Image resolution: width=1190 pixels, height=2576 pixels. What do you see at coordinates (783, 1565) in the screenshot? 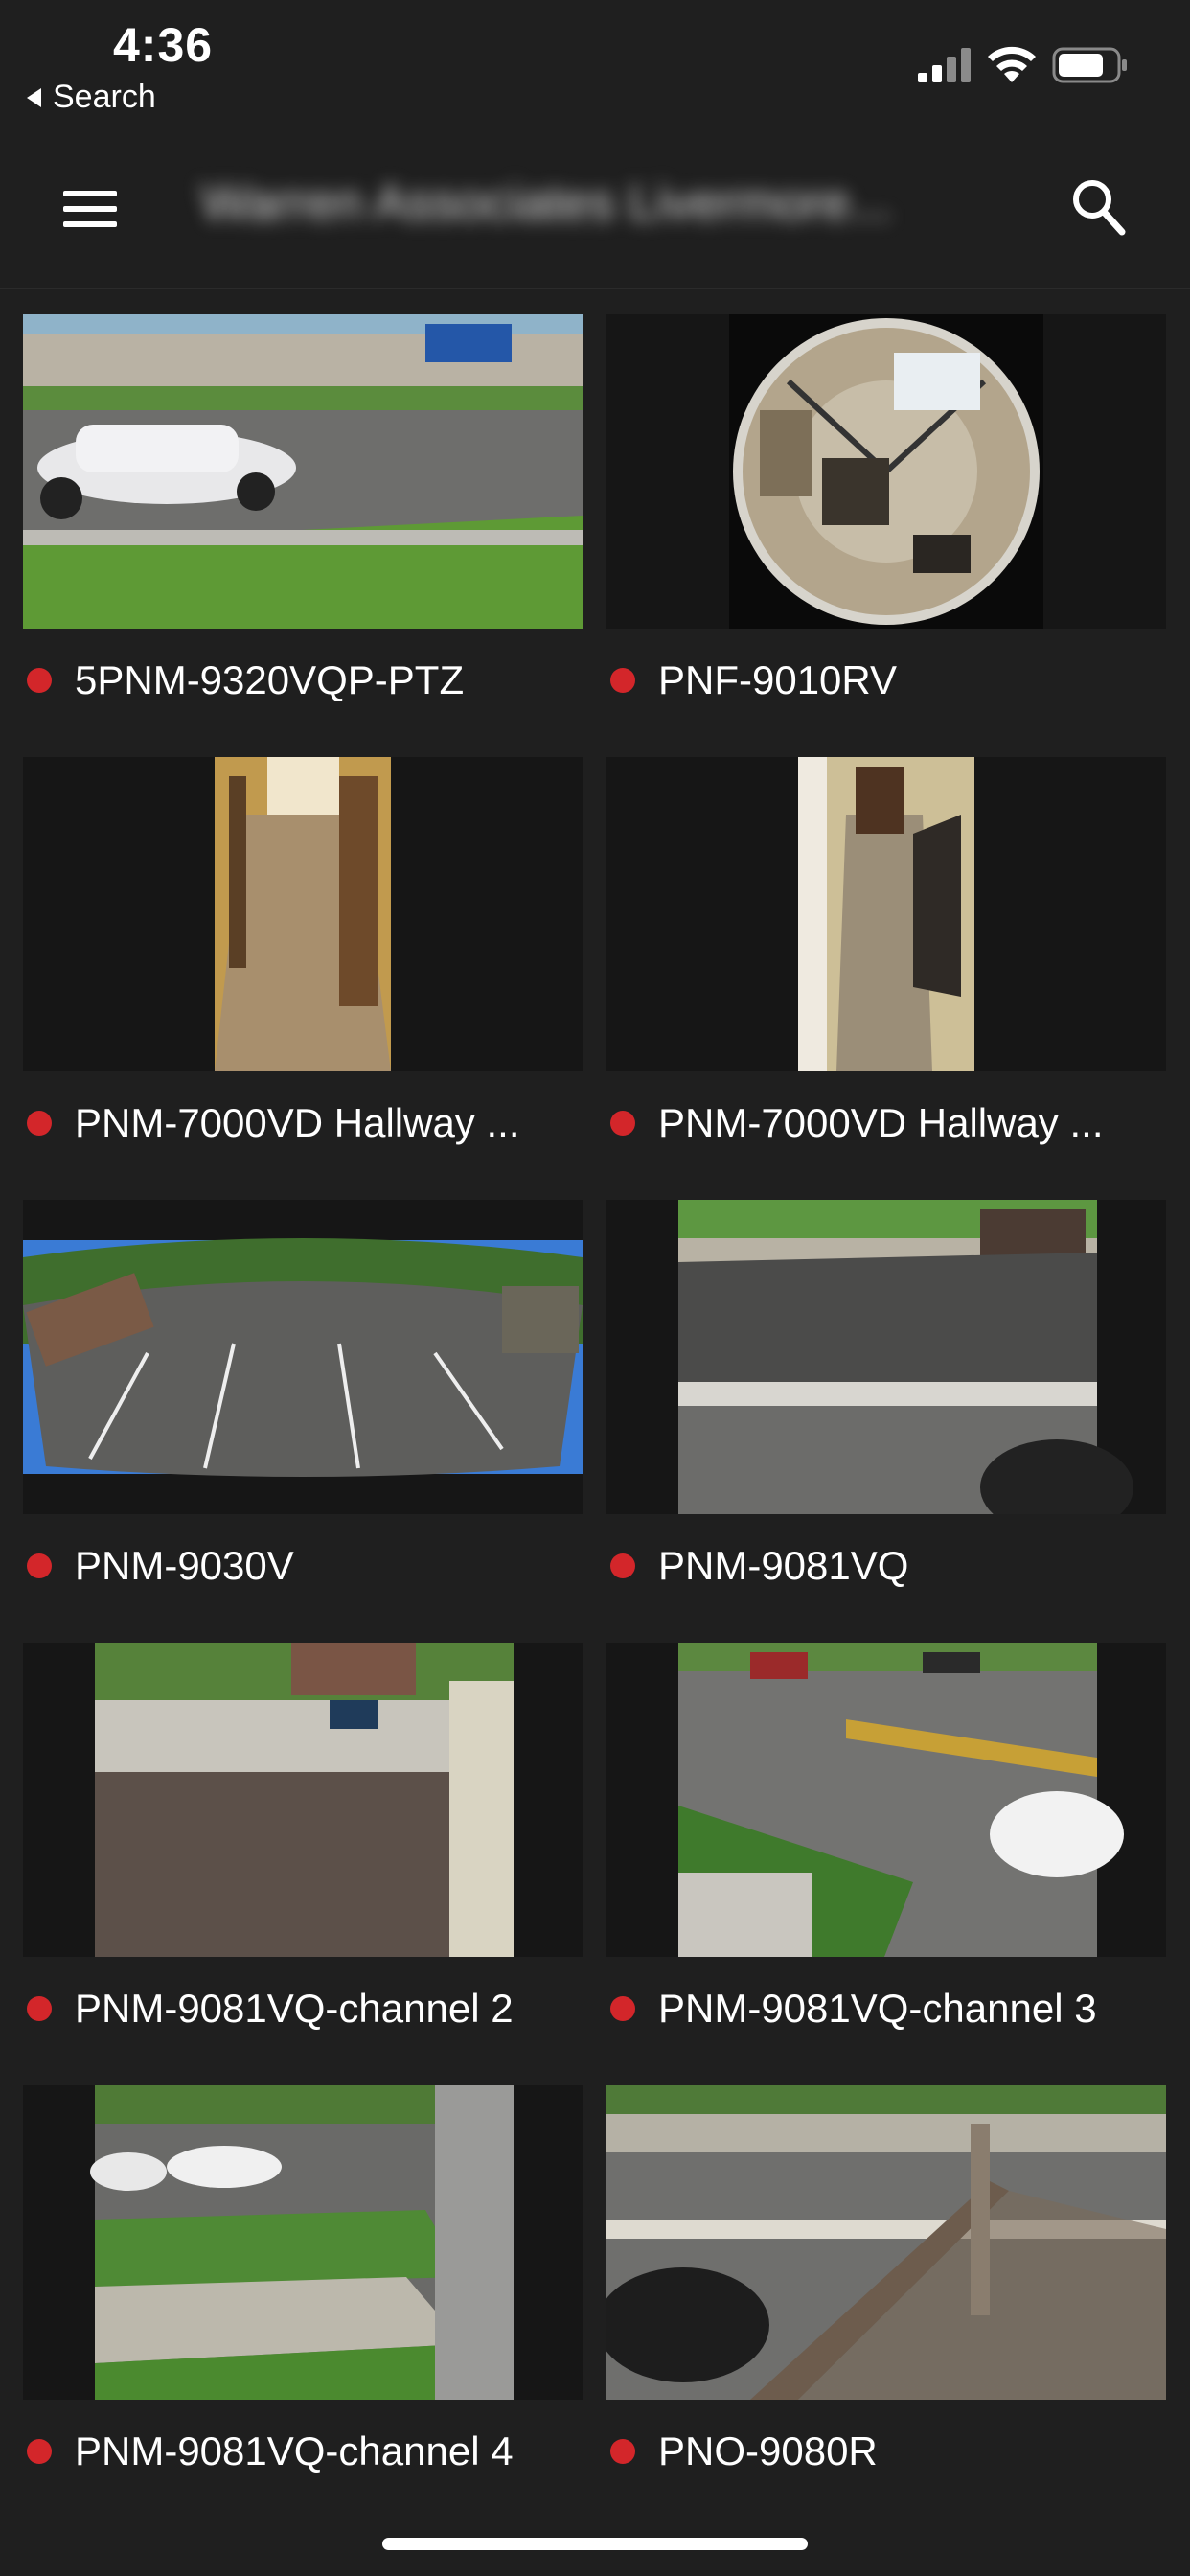
I see `camera-name: PNM-9081VQ` at bounding box center [783, 1565].